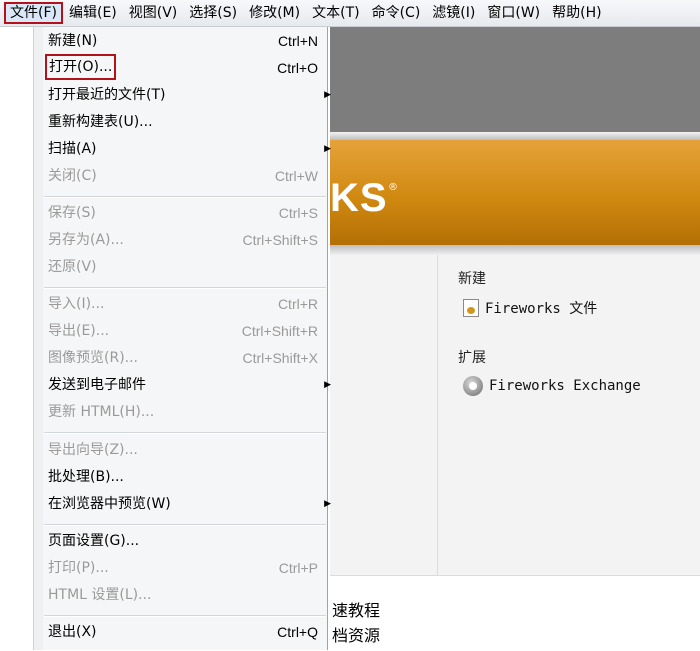  What do you see at coordinates (280, 358) in the screenshot?
I see `menu-item-image-preview-shortcut: Ctrl+Shift+X` at bounding box center [280, 358].